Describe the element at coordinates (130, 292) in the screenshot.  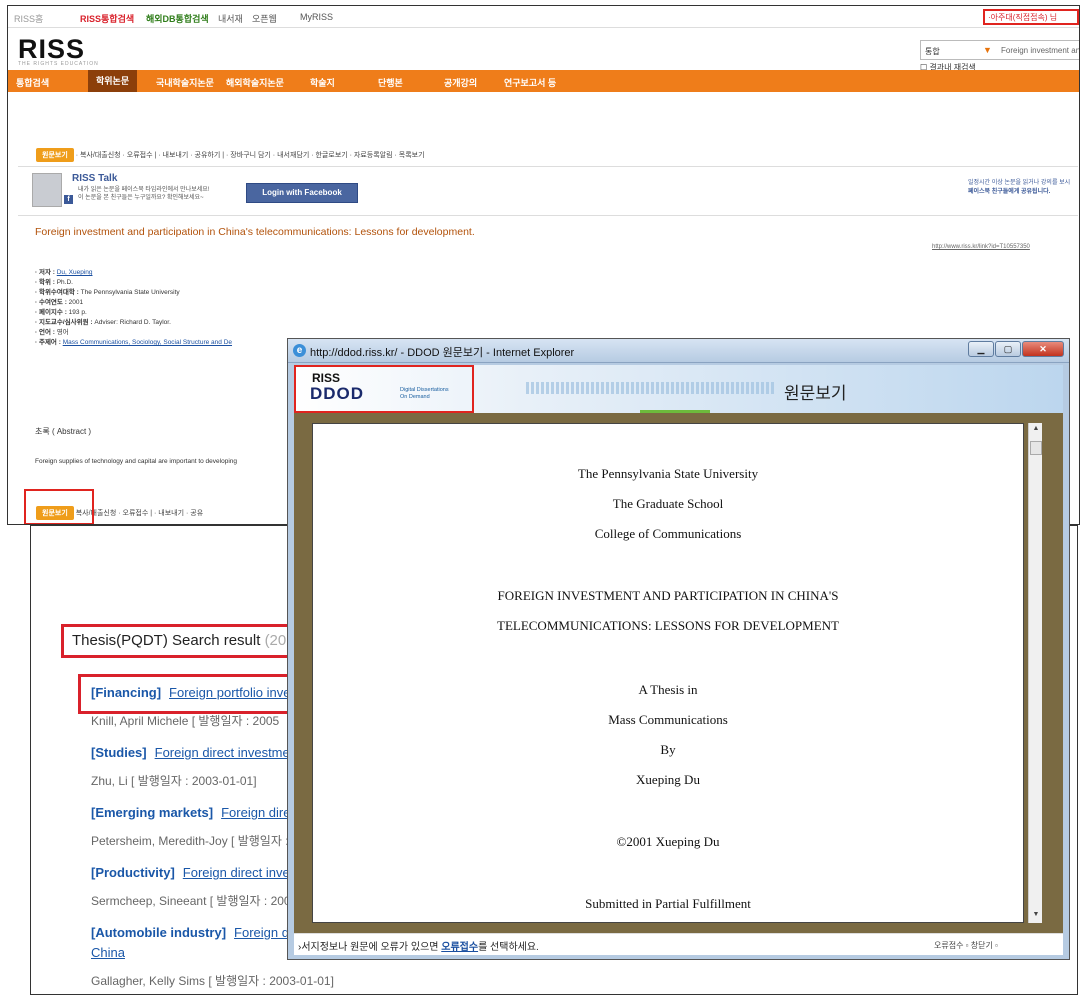
I see `meta-value: The Pennsylvania State University` at that location.